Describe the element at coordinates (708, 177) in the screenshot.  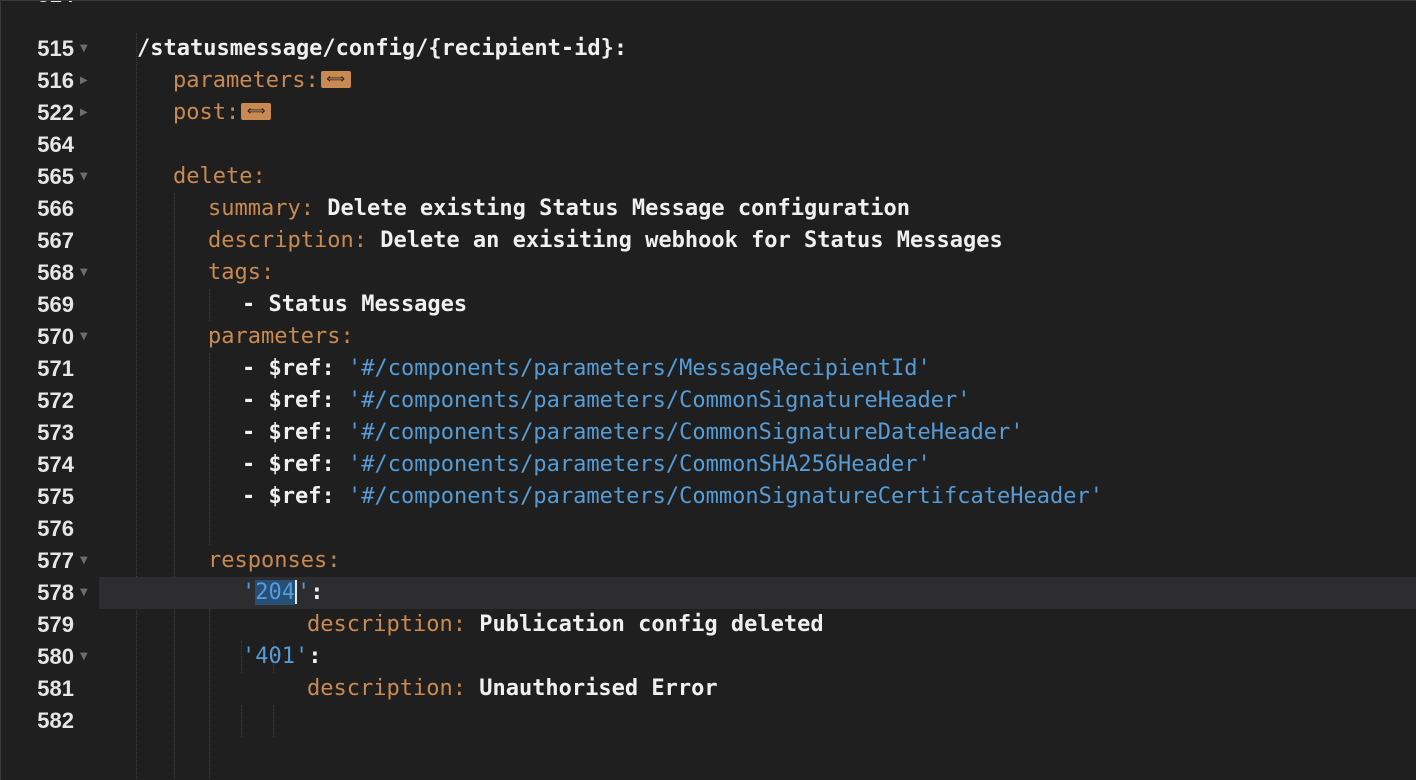
I see `code-line: 565 ▼ delete:` at that location.